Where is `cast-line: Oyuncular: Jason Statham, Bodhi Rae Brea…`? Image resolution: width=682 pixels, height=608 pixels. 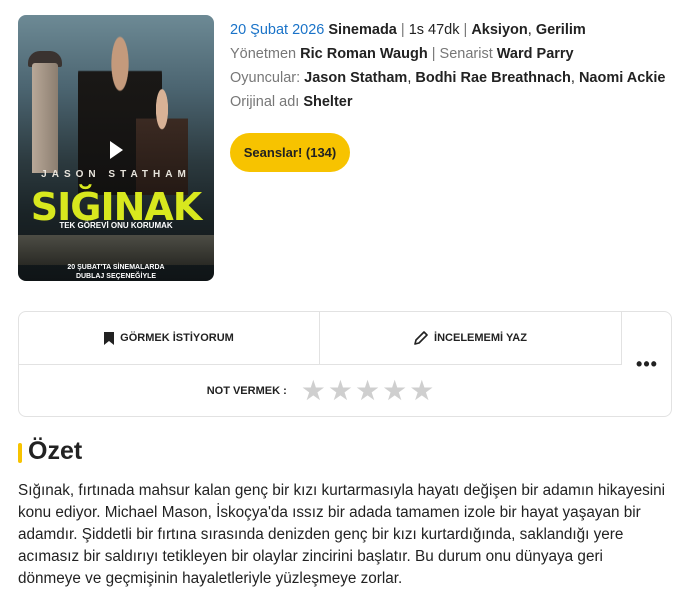
cast-line: Oyuncular: Jason Statham, Bodhi Rae Brea… is located at coordinates (450, 78).